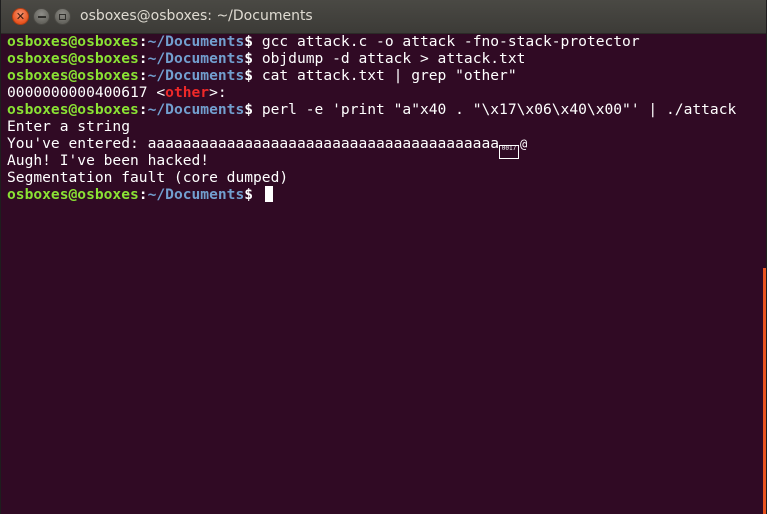 The image size is (767, 514). What do you see at coordinates (378, 92) in the screenshot?
I see `terminal-line: 0000000000400617 <other>:` at bounding box center [378, 92].